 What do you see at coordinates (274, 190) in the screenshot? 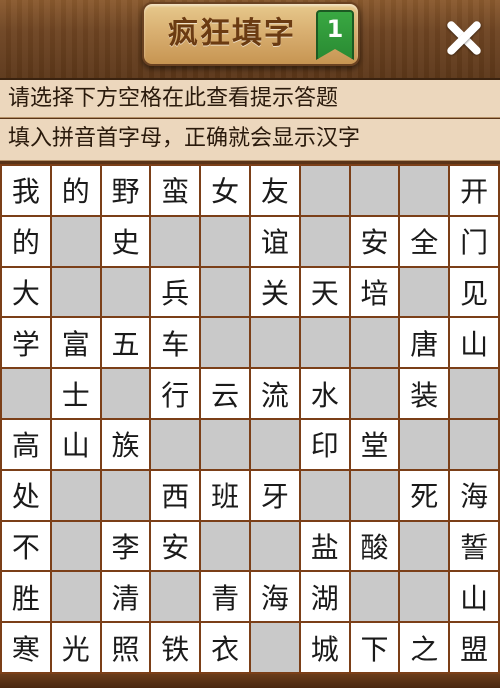
I see `grid-cell: 友` at bounding box center [274, 190].